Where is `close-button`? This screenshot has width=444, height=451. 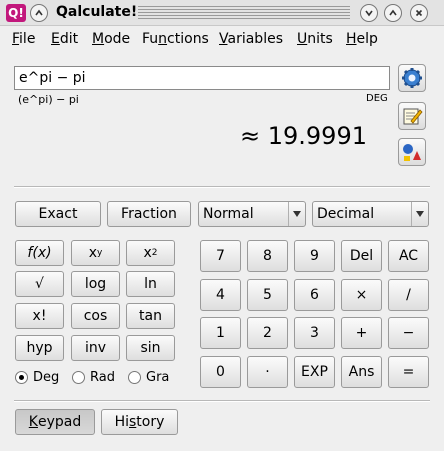
close-button is located at coordinates (419, 13).